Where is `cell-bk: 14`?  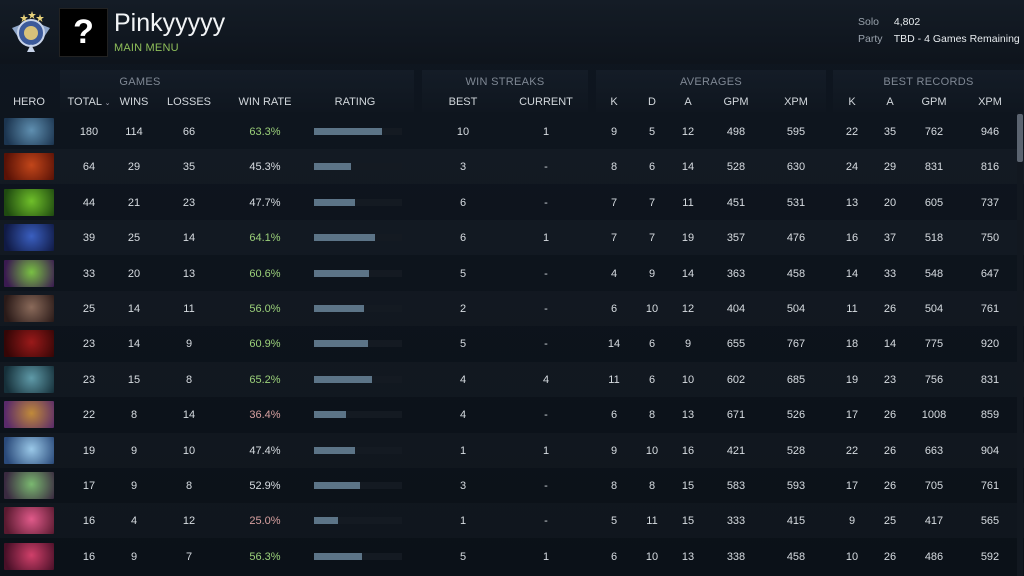 cell-bk: 14 is located at coordinates (852, 273).